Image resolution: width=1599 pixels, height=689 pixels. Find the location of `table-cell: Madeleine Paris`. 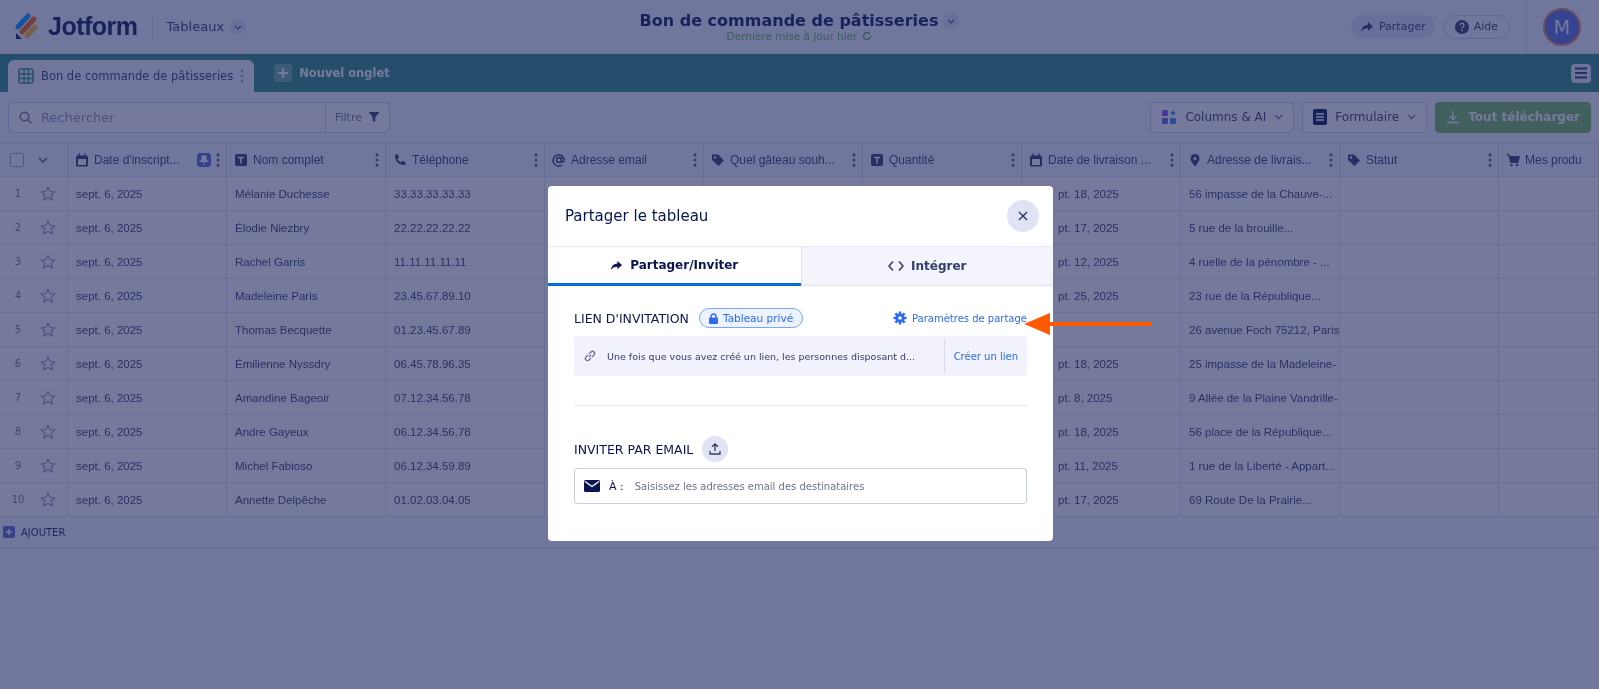

table-cell: Madeleine Paris is located at coordinates (276, 295).